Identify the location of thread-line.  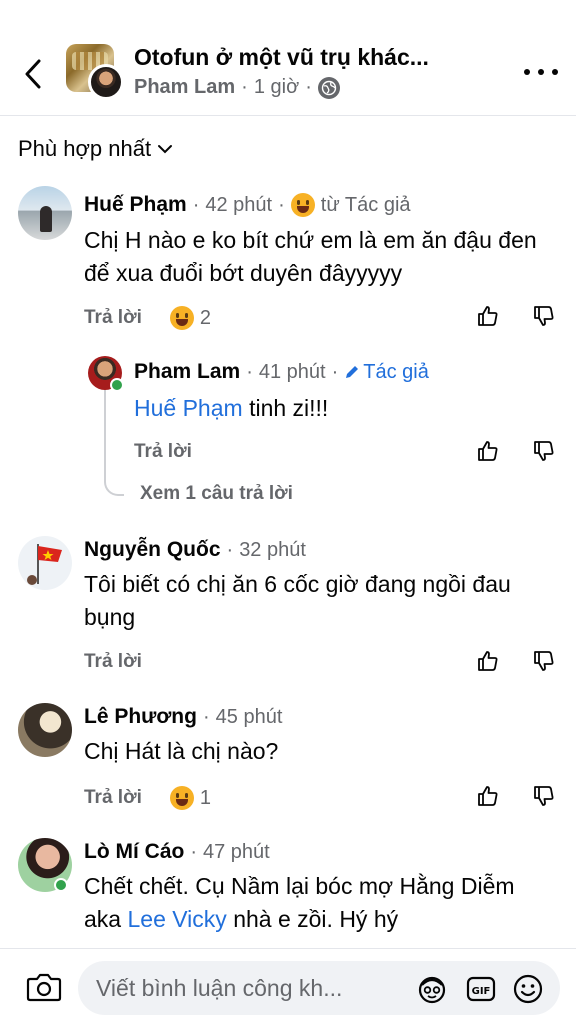
(105, 432).